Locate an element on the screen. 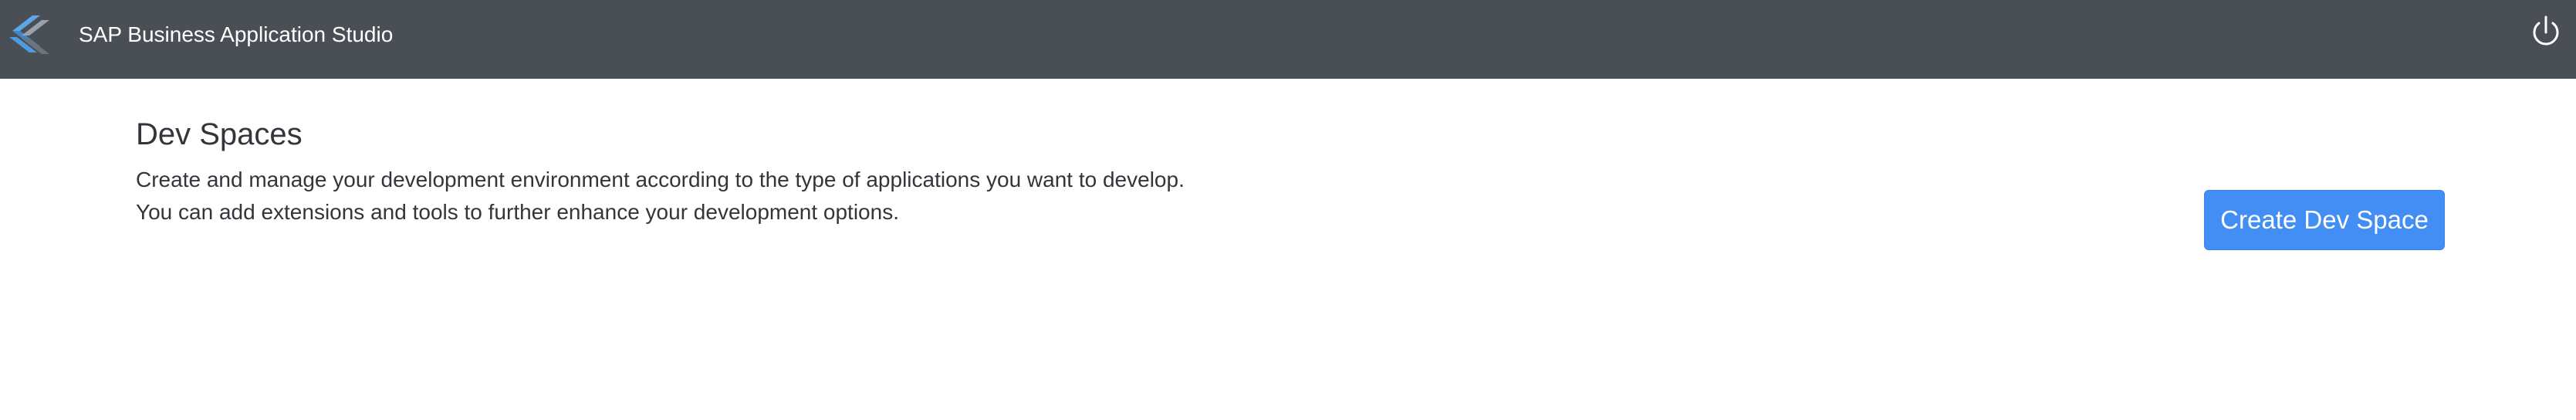  app-title: SAP Business Application Studio is located at coordinates (236, 34).